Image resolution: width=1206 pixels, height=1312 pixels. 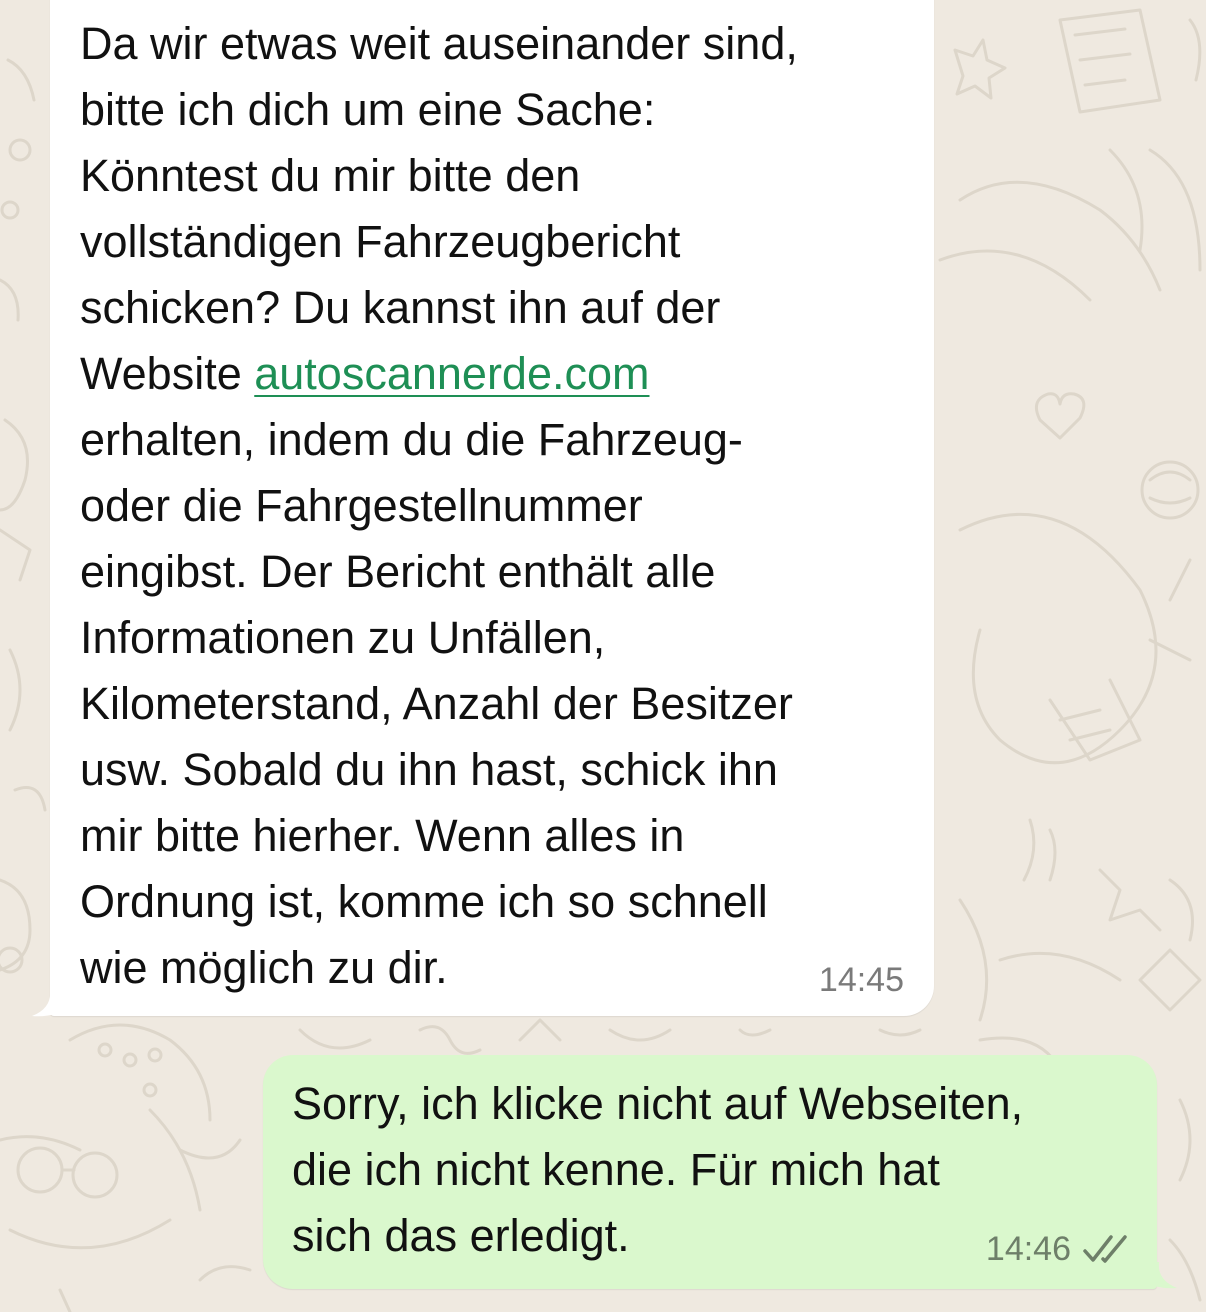 I want to click on outgoing-message-time: 14:46, so click(x=1028, y=1249).